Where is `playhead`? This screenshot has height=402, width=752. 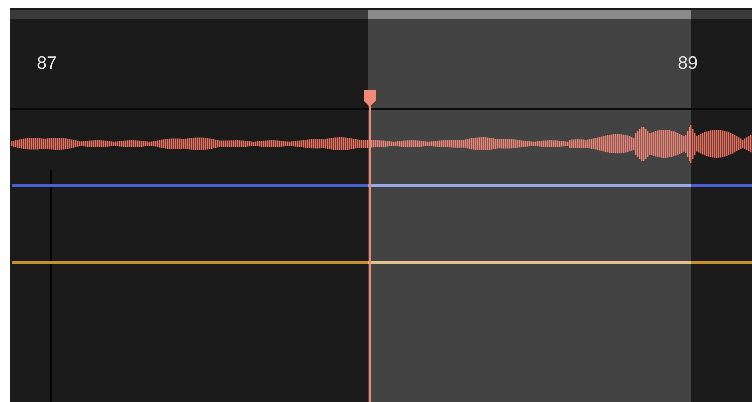
playhead is located at coordinates (370, 246).